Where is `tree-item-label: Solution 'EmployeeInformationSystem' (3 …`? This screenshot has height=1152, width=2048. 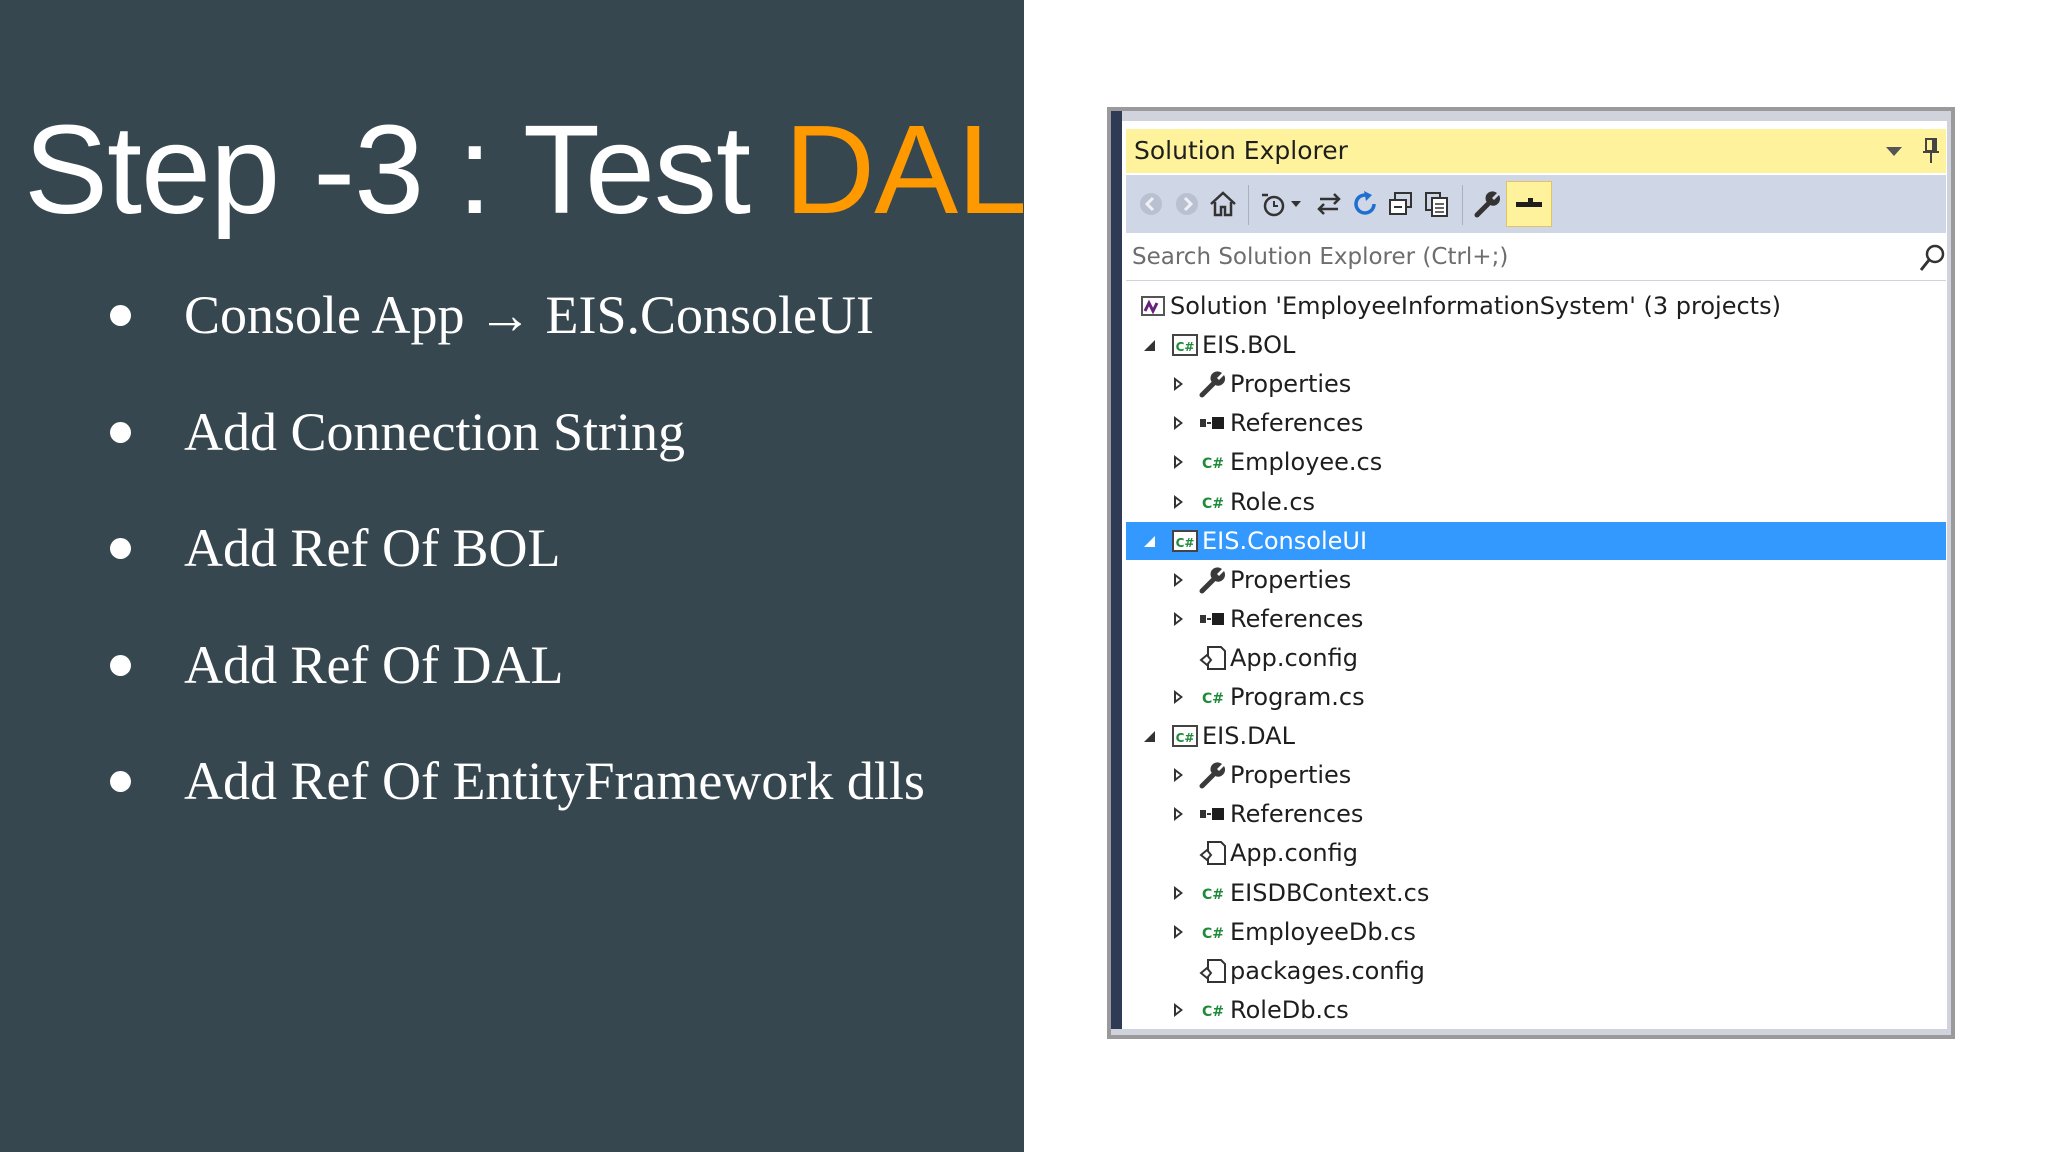 tree-item-label: Solution 'EmployeeInformationSystem' (3 … is located at coordinates (1475, 306).